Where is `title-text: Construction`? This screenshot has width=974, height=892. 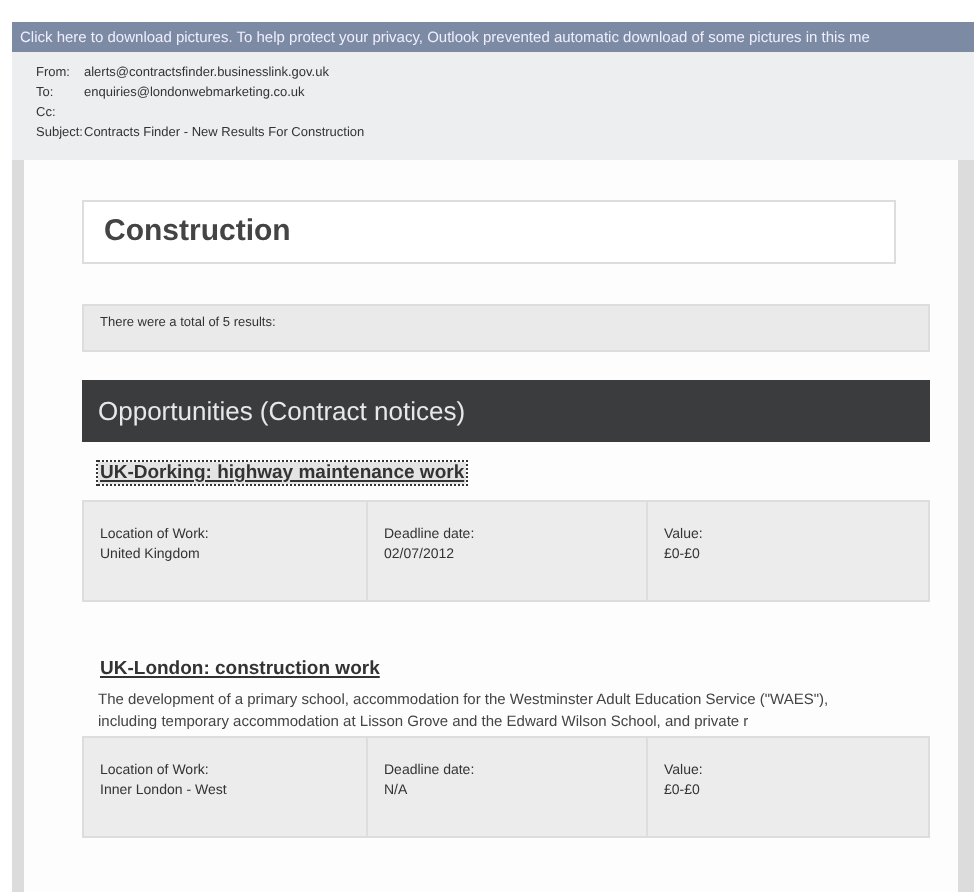
title-text: Construction is located at coordinates (197, 231).